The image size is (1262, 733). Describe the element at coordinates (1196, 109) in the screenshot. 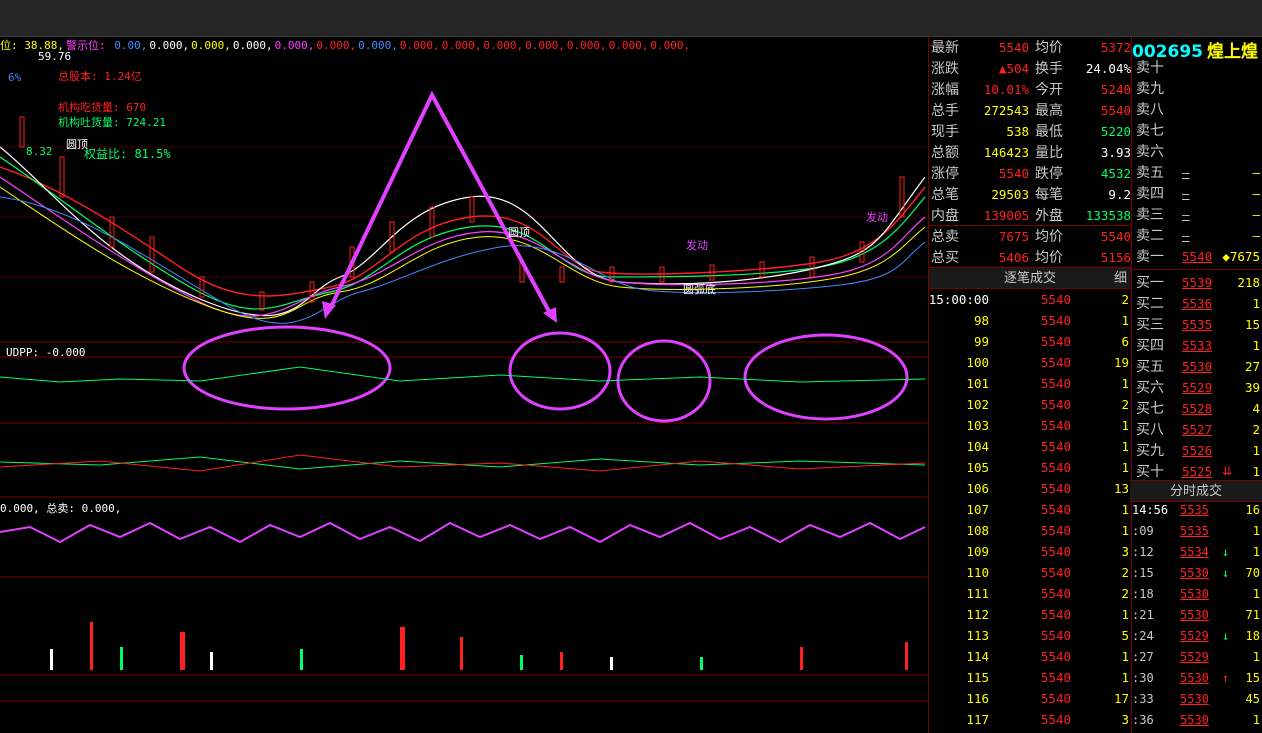

I see `order-book-sell-row: 卖八` at that location.